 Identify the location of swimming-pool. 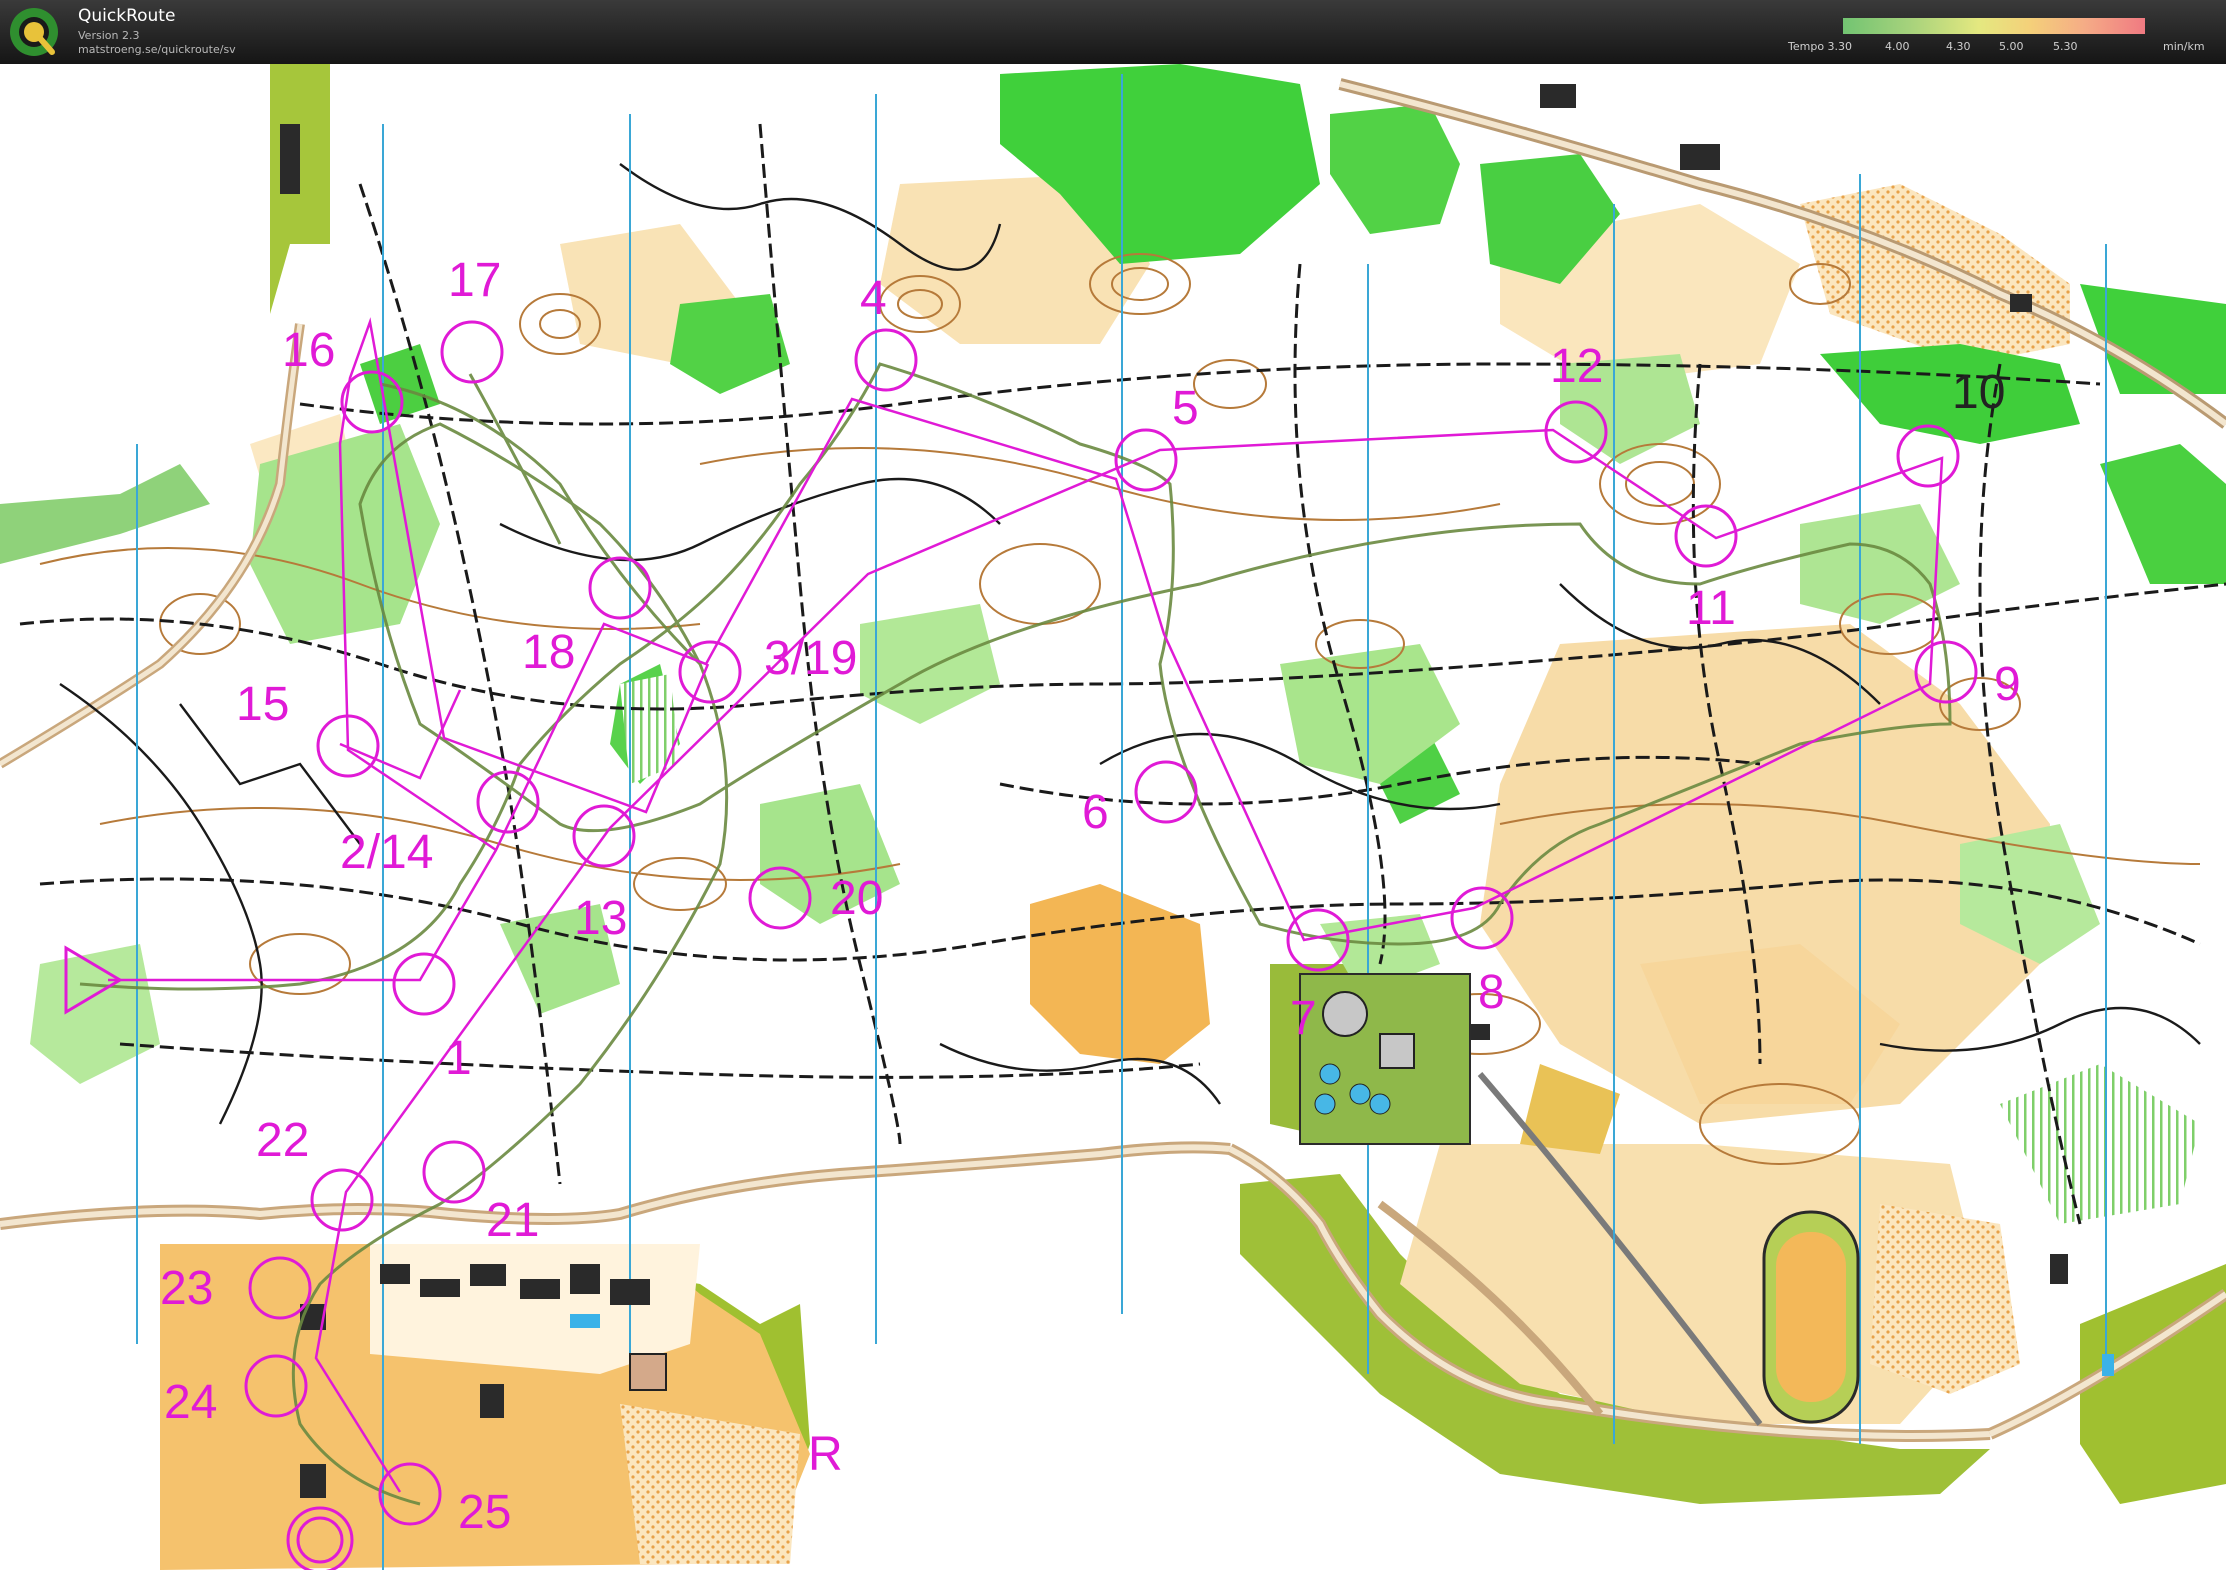
(585, 1321).